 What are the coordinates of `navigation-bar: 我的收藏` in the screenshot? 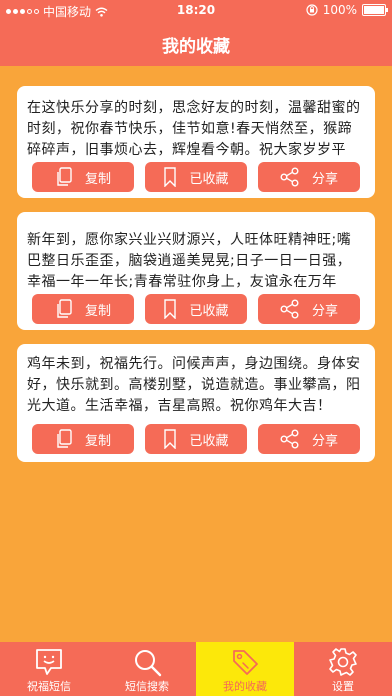 It's located at (196, 43).